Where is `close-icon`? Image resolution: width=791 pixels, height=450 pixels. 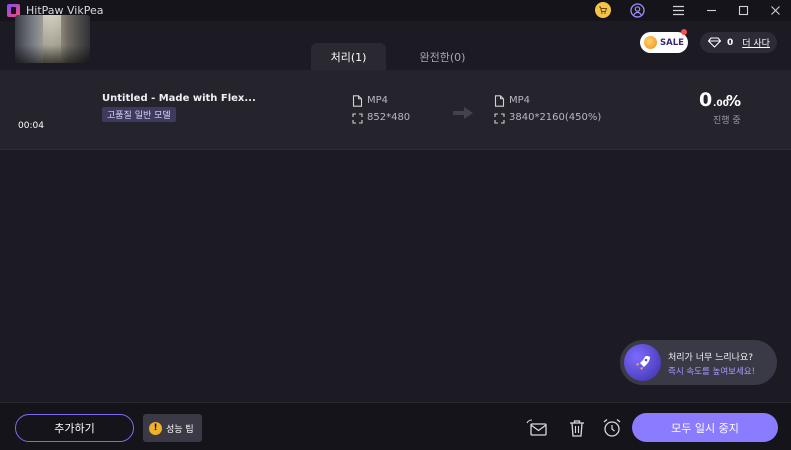 close-icon is located at coordinates (775, 10).